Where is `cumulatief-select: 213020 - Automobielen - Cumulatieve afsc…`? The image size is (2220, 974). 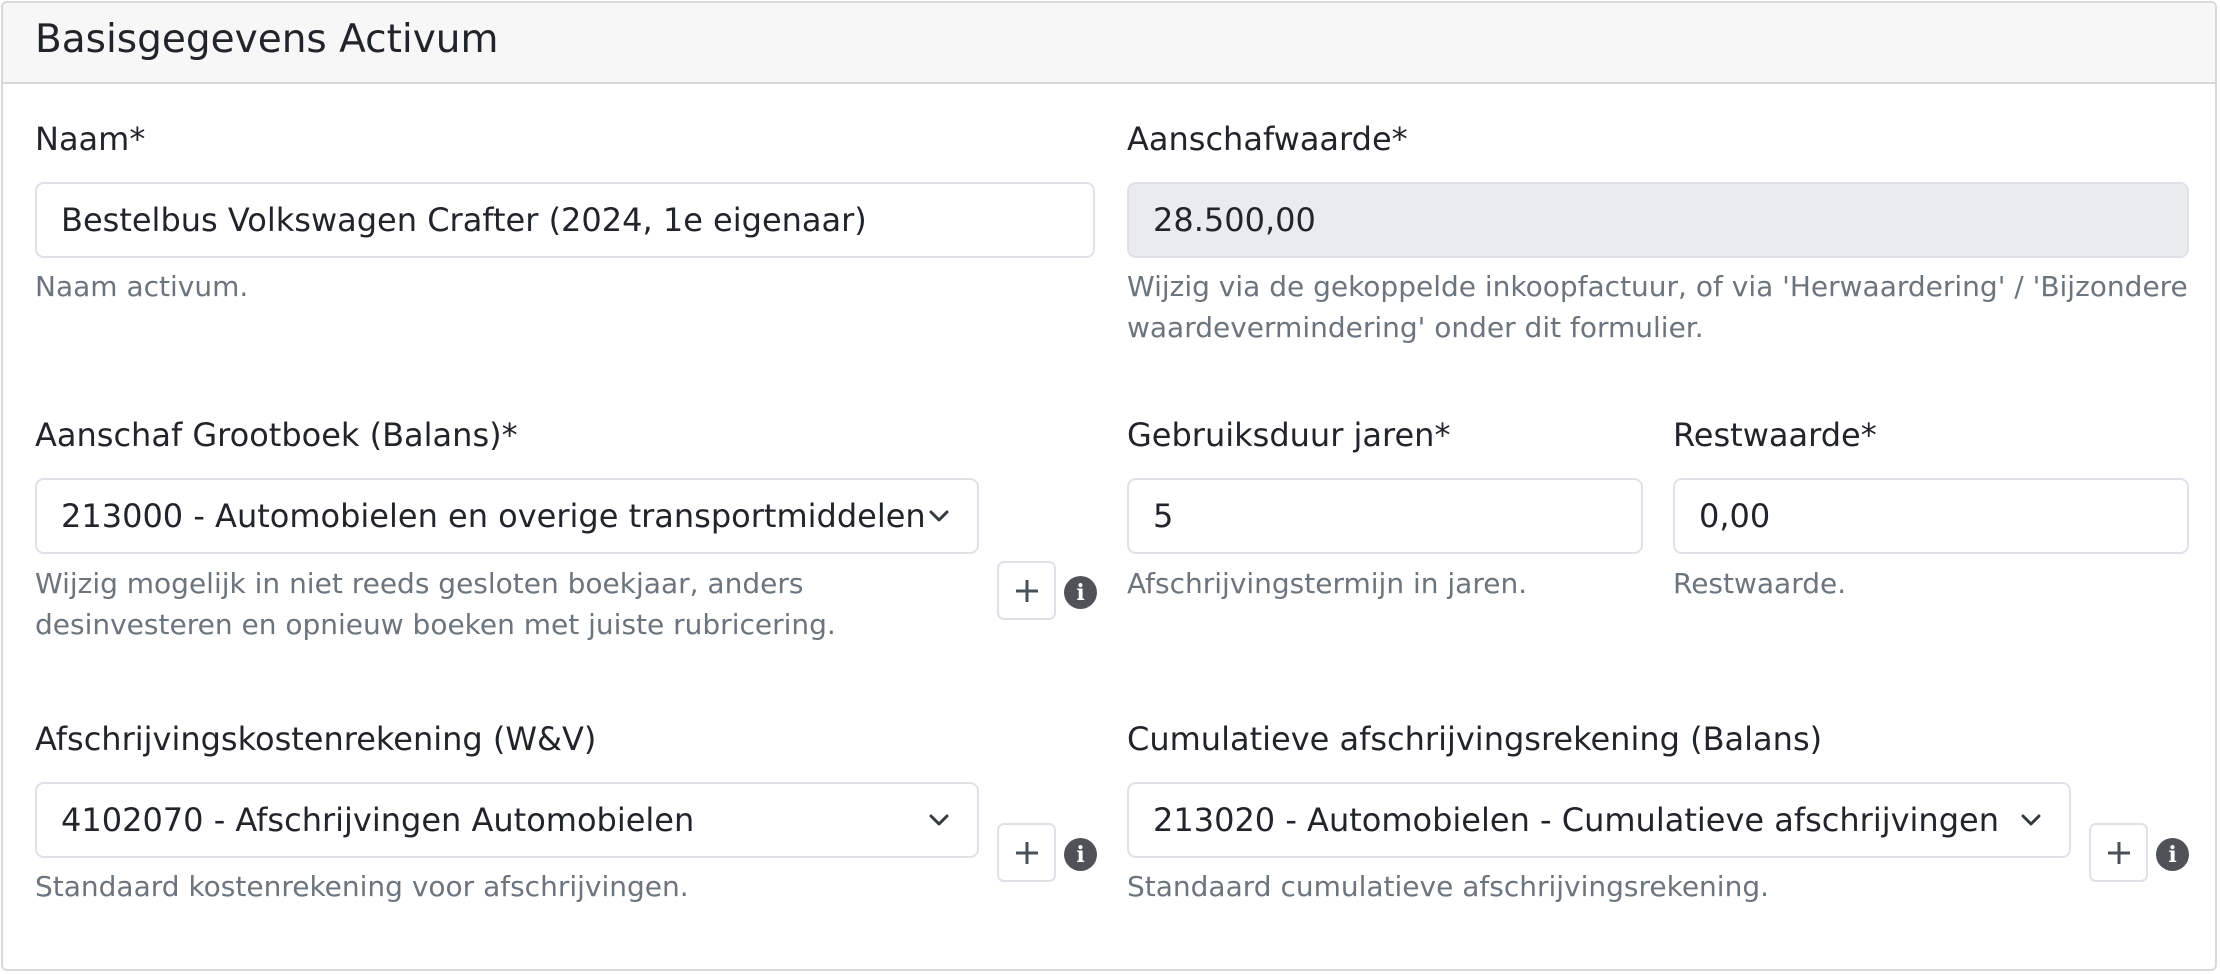
cumulatief-select: 213020 - Automobielen - Cumulatieve afsc… is located at coordinates (1599, 820).